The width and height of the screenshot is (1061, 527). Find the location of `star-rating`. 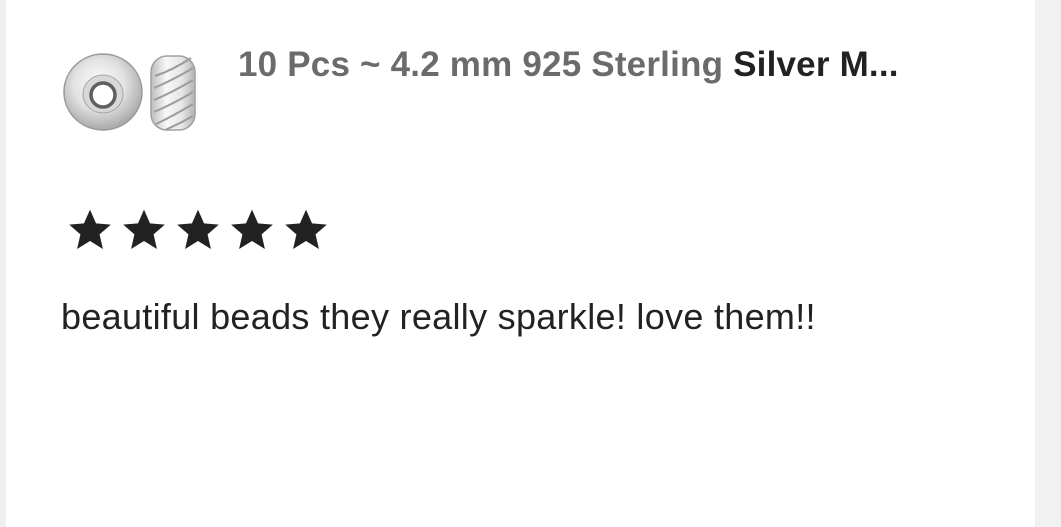

star-rating is located at coordinates (198, 230).